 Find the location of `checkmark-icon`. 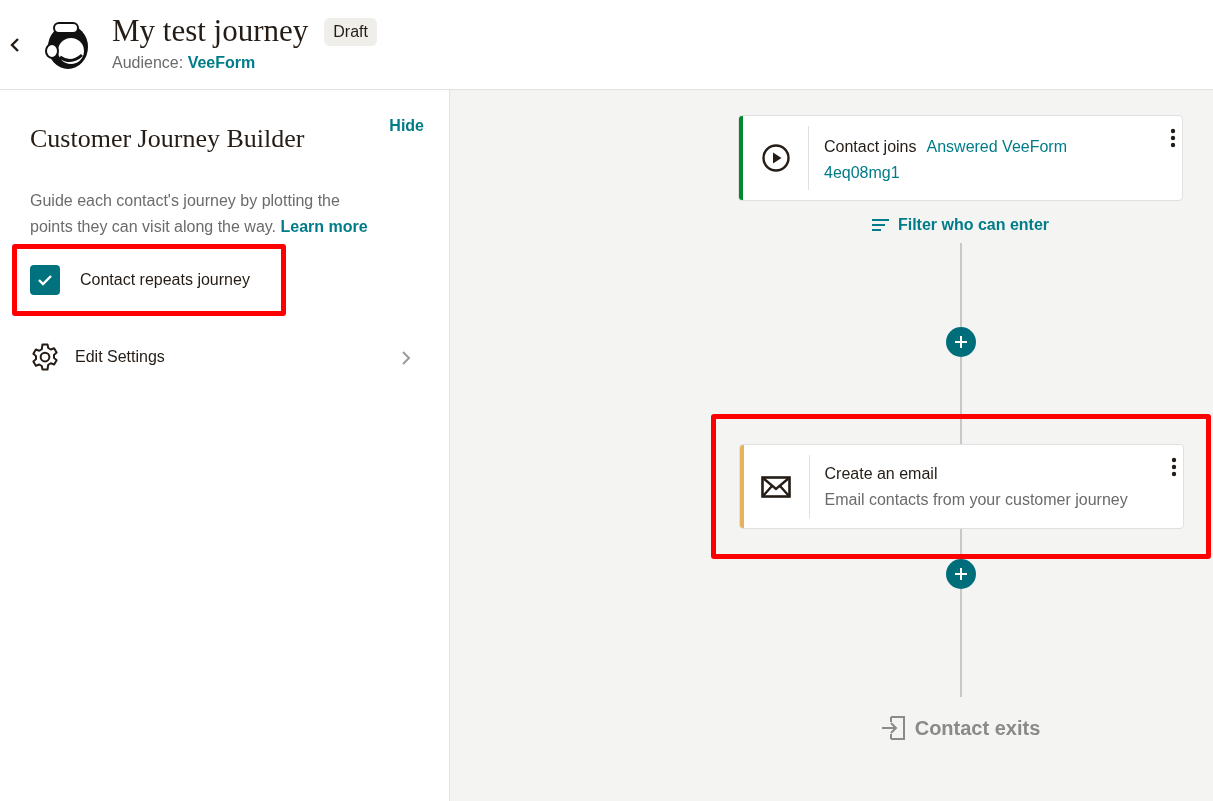

checkmark-icon is located at coordinates (45, 280).